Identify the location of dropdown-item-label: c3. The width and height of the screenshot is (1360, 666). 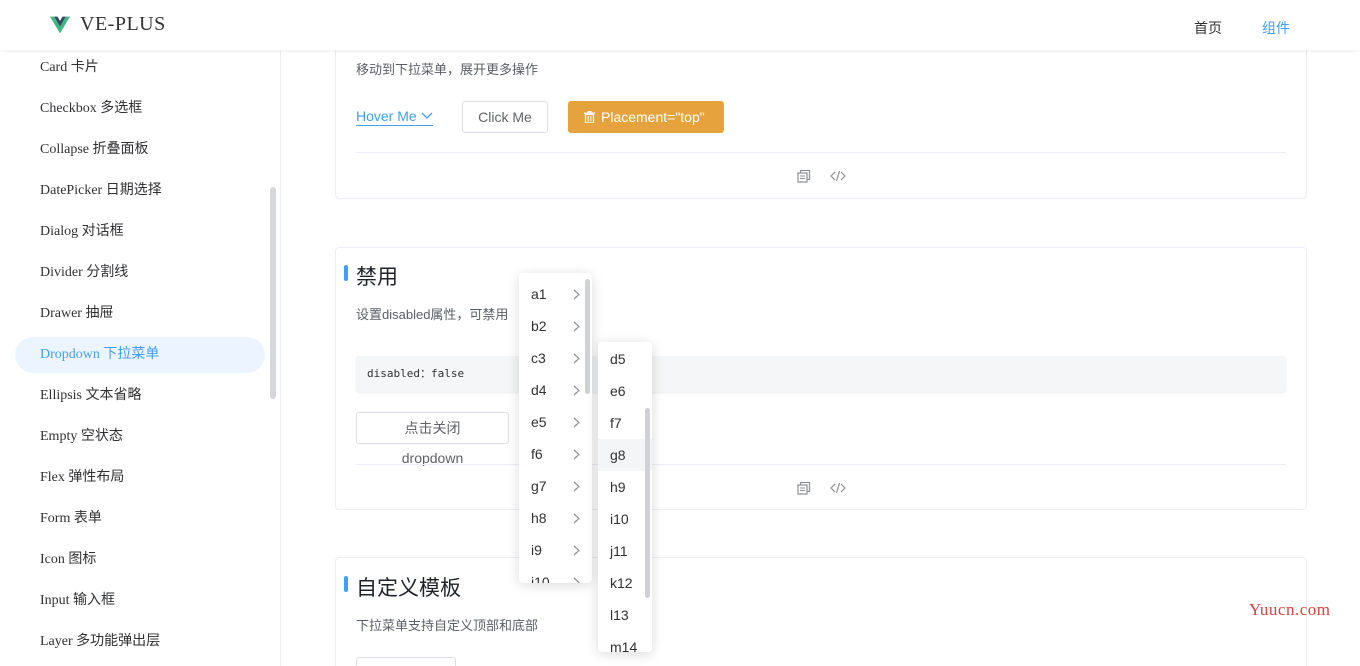
(538, 358).